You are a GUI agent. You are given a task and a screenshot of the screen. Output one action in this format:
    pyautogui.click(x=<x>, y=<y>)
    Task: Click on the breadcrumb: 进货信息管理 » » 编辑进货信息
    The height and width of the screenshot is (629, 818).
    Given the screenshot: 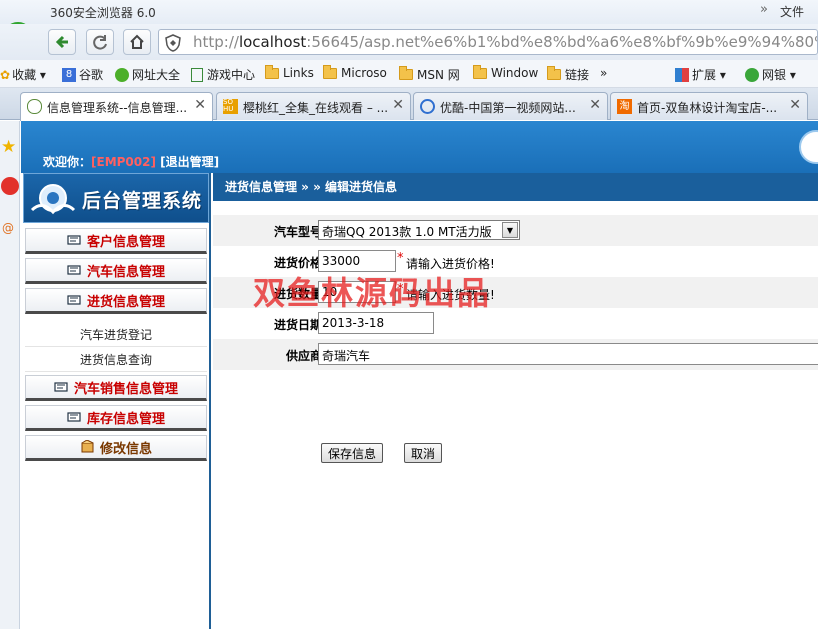 What is the action you would take?
    pyautogui.click(x=515, y=187)
    